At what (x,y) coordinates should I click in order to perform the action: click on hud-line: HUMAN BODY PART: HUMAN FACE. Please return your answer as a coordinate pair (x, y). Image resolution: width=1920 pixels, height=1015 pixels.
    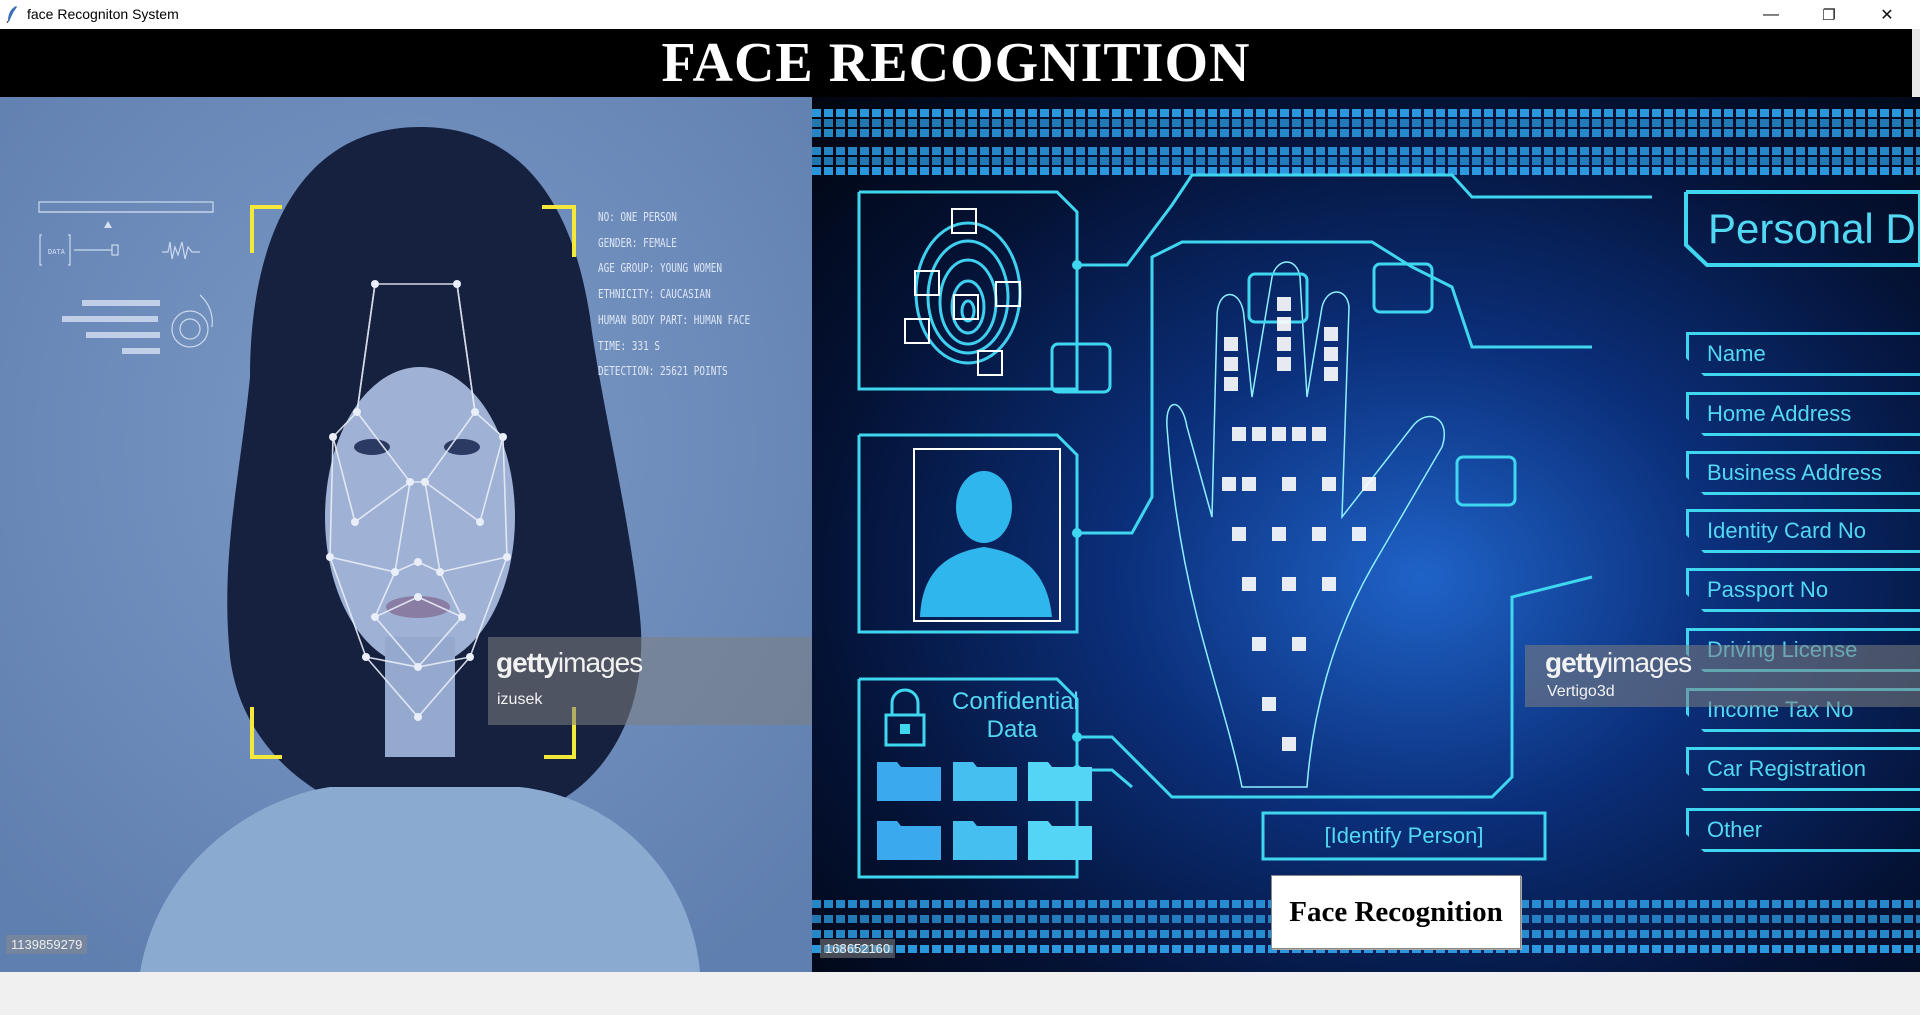
    Looking at the image, I should click on (674, 319).